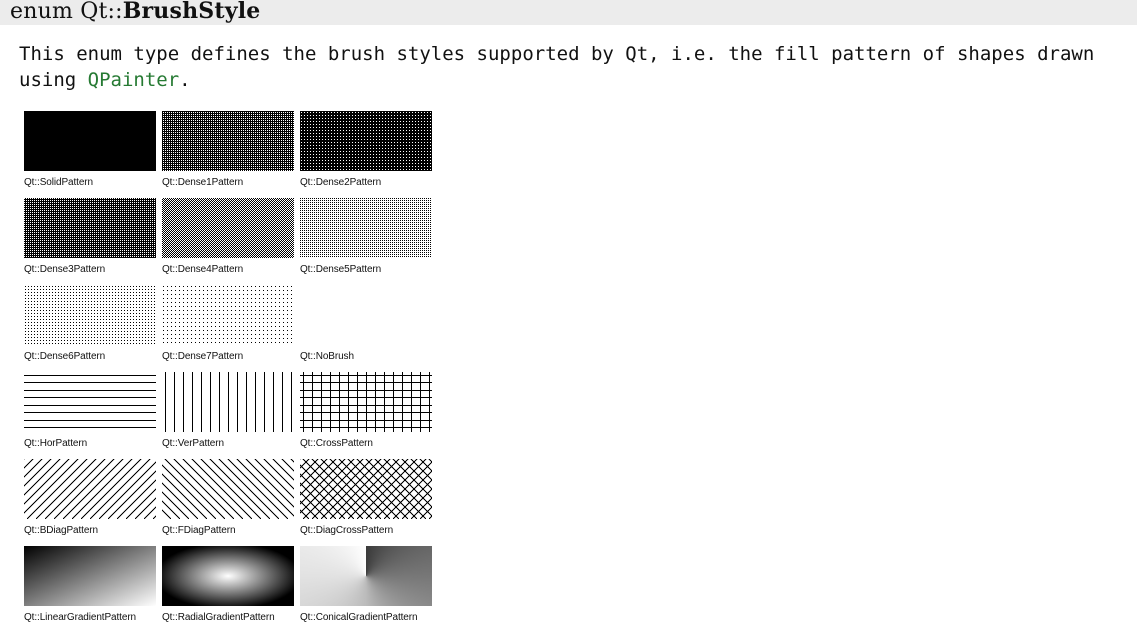 The width and height of the screenshot is (1137, 628). I want to click on brush-cell-solid-pattern: Qt::SolidPattern, so click(90, 152).